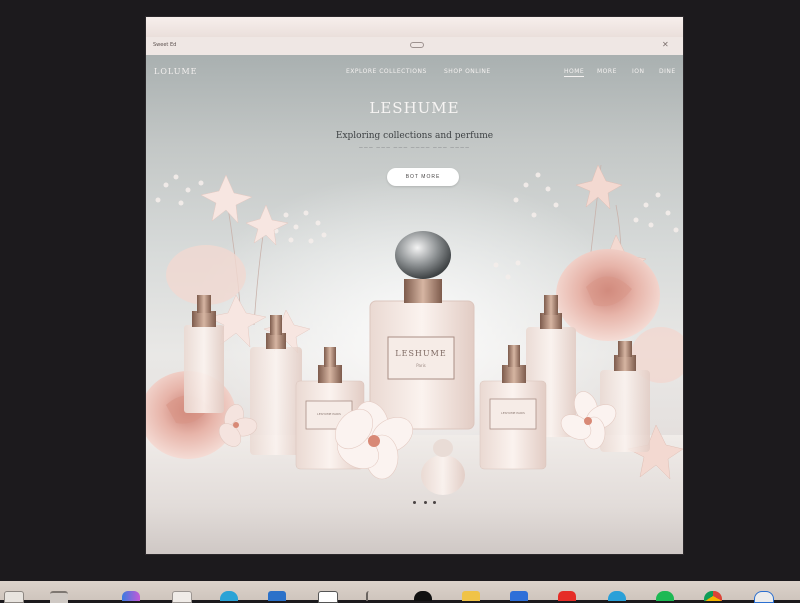 The width and height of the screenshot is (800, 603). I want to click on window-control-icon: ✕, so click(665, 44).